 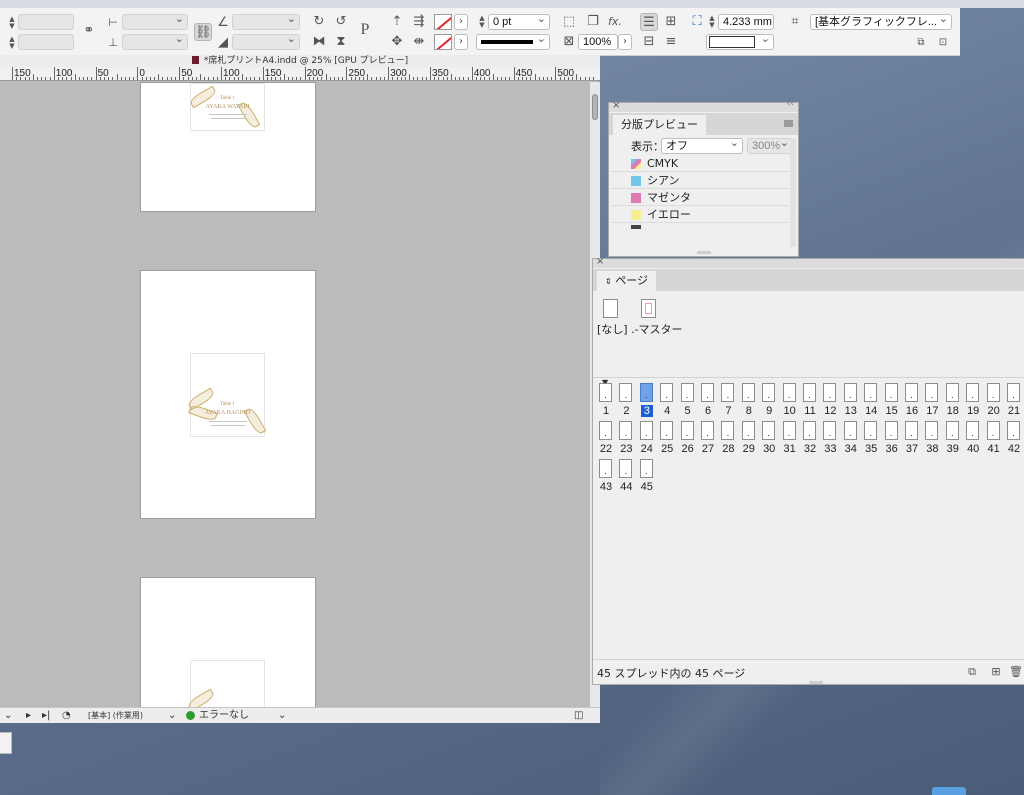 I want to click on desktop-folder-icon, so click(x=949, y=791).